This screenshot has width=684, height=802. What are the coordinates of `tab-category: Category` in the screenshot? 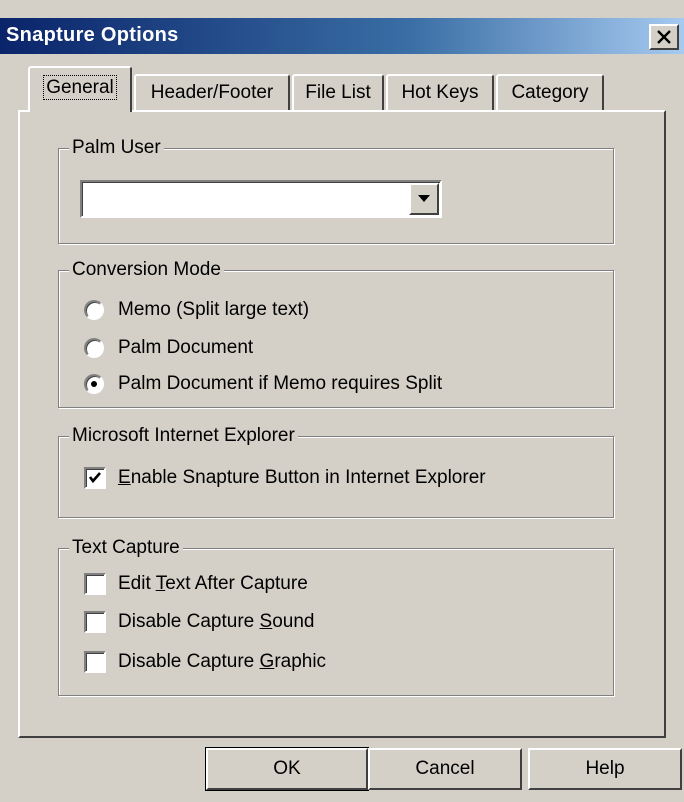 It's located at (550, 93).